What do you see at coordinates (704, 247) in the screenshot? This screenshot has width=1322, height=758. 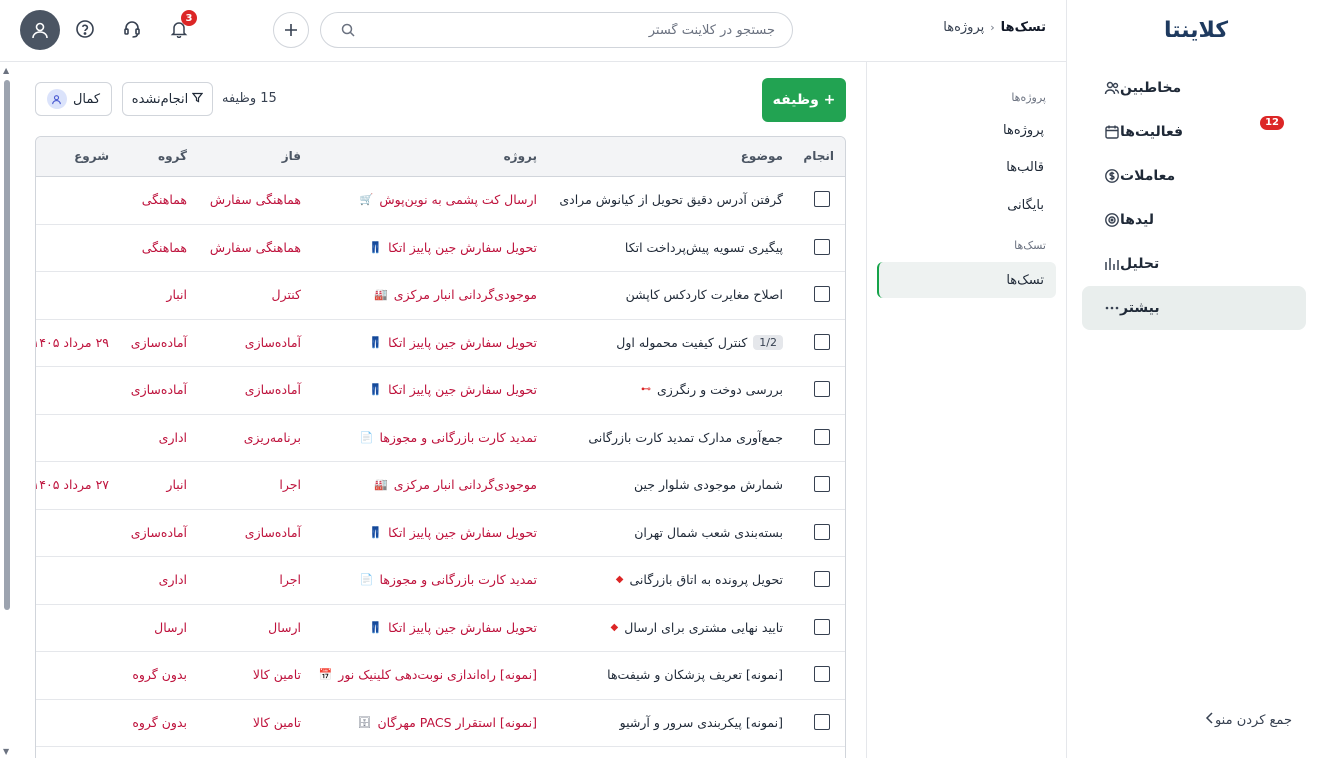 I see `task-subject: پیگیری تسویه پیش‌پرداخت اتکا` at bounding box center [704, 247].